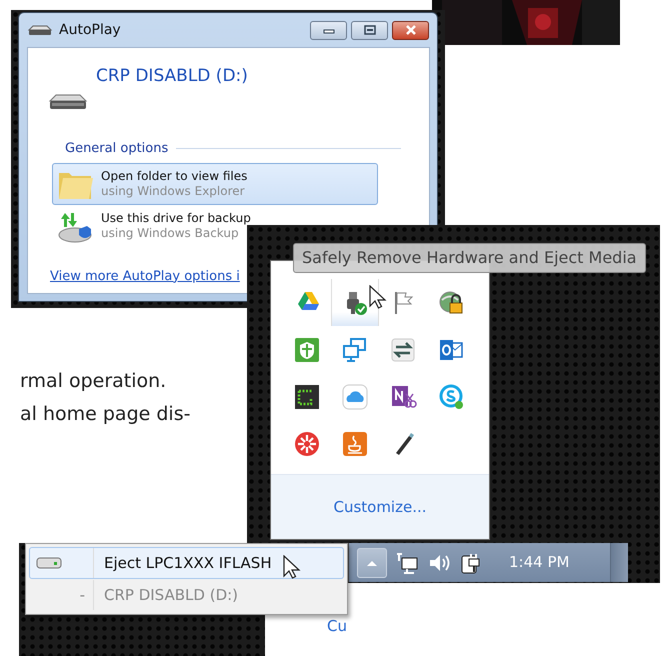 Image resolution: width=665 pixels, height=656 pixels. What do you see at coordinates (451, 302) in the screenshot?
I see `globe-lock-icon` at bounding box center [451, 302].